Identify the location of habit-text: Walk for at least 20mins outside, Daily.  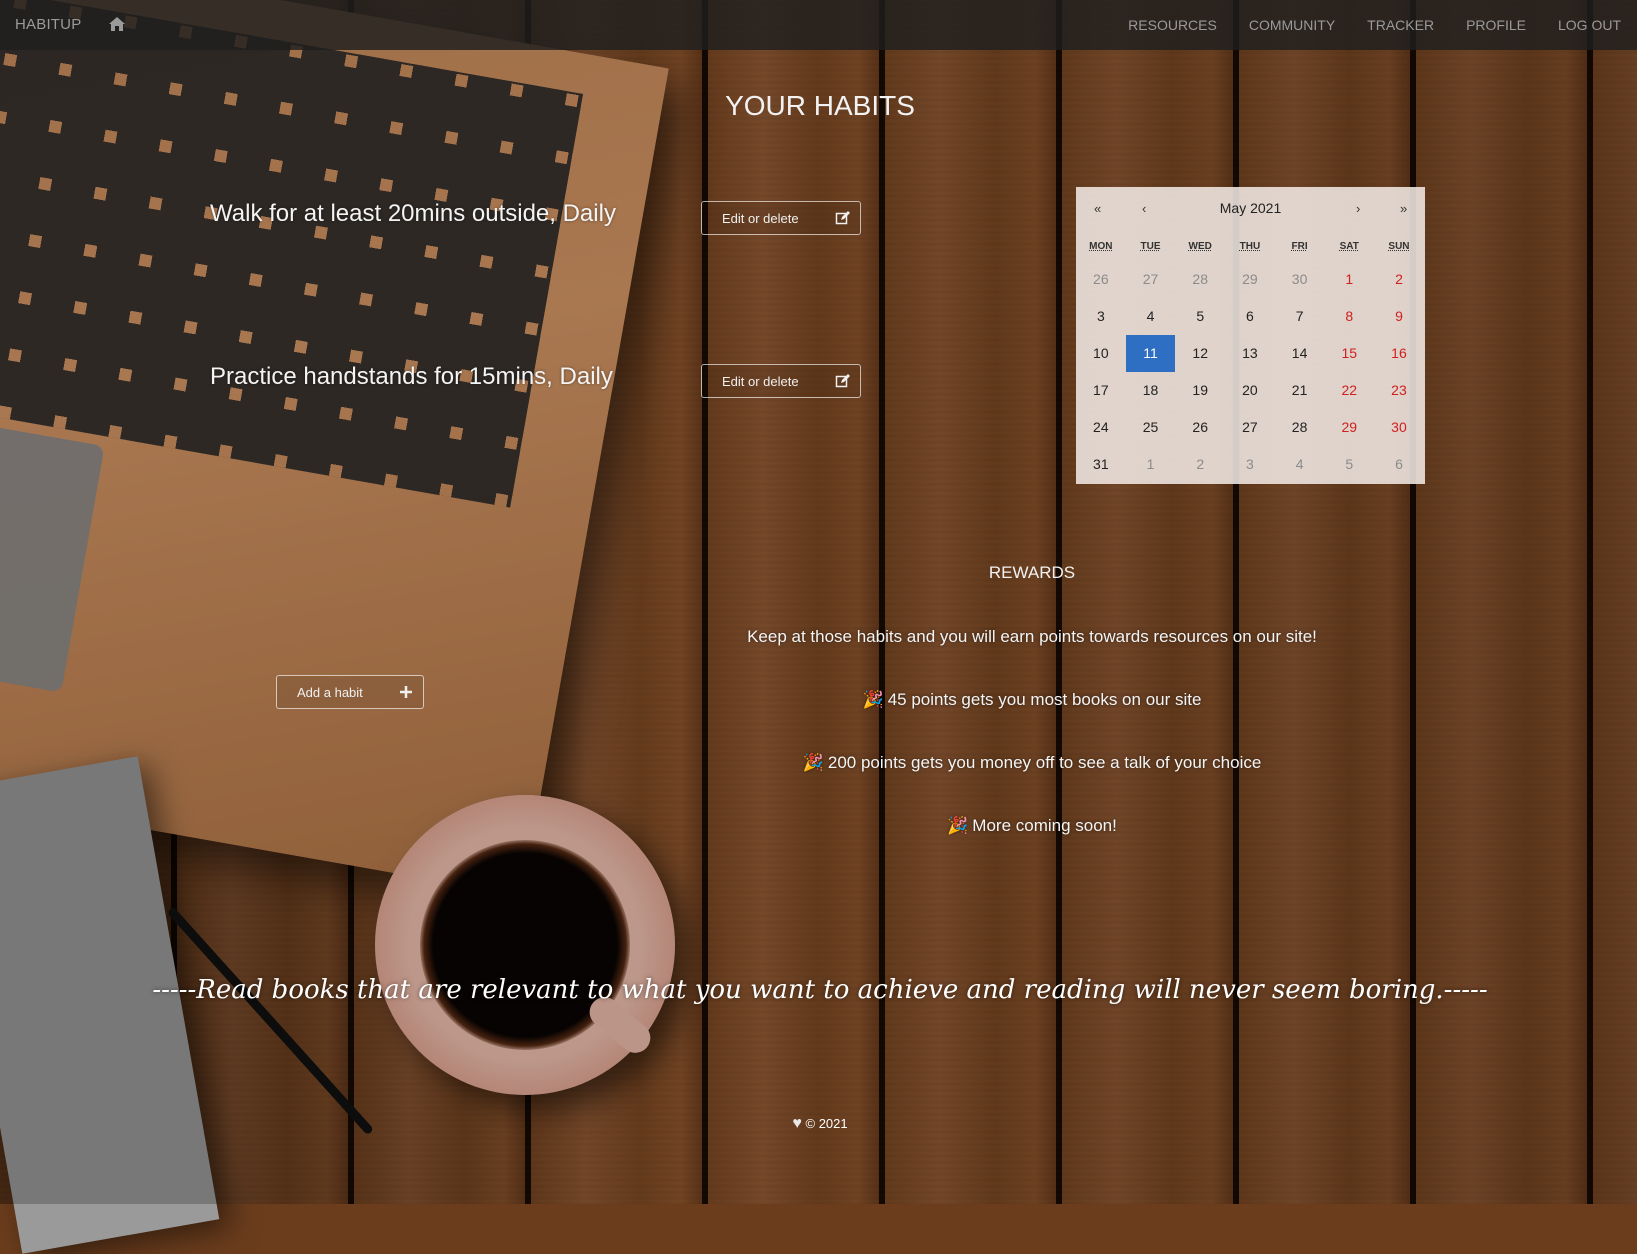
(413, 213).